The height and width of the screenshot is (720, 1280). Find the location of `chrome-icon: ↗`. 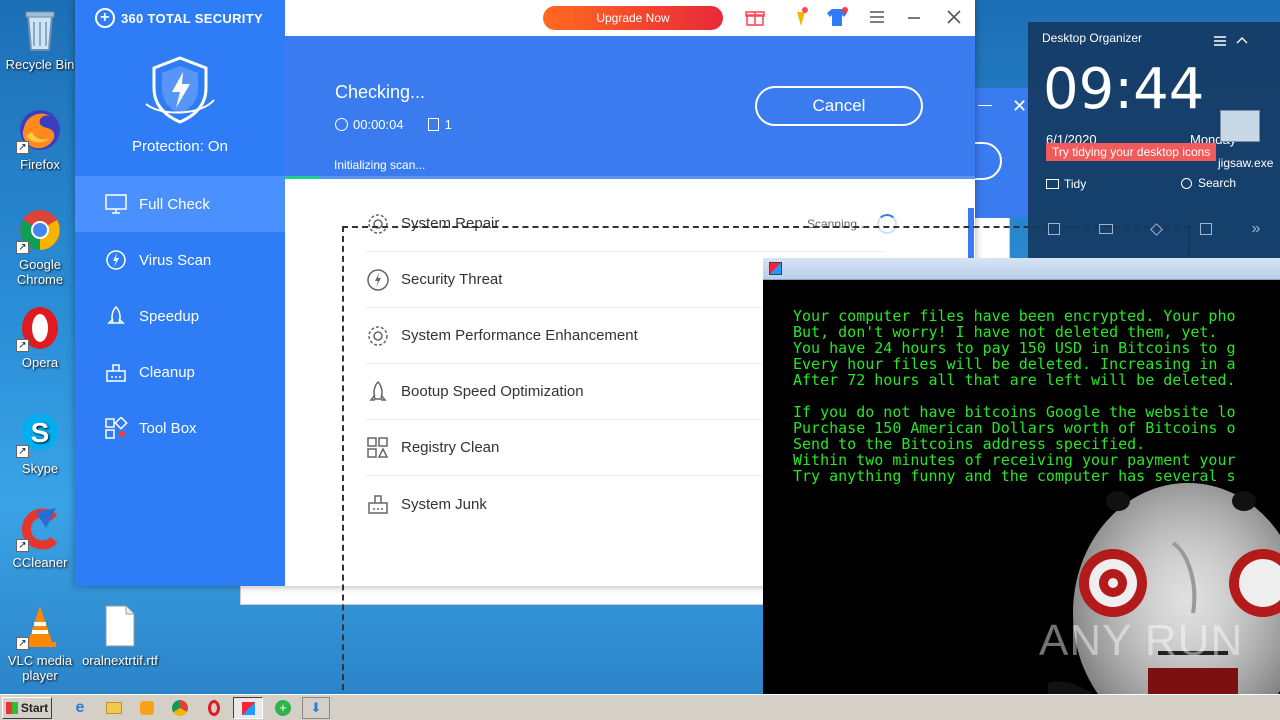

chrome-icon: ↗ is located at coordinates (40, 230).